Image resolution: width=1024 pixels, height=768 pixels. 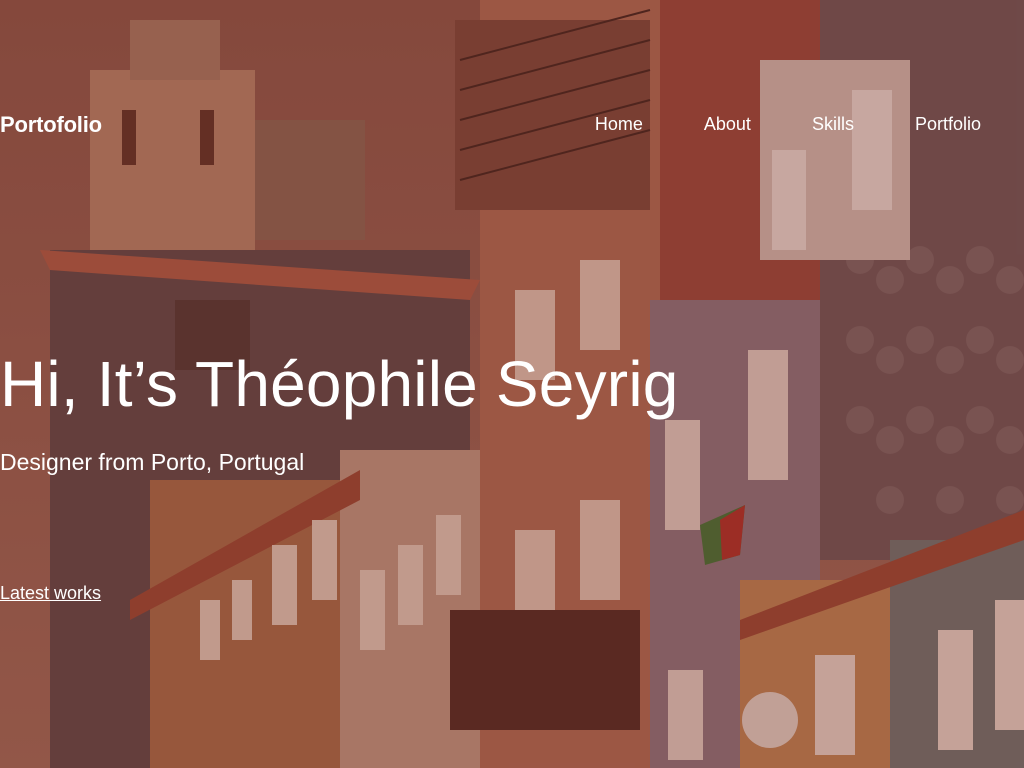 What do you see at coordinates (339, 384) in the screenshot?
I see `hero-headline: Hi, It’s Théophile Seyrig` at bounding box center [339, 384].